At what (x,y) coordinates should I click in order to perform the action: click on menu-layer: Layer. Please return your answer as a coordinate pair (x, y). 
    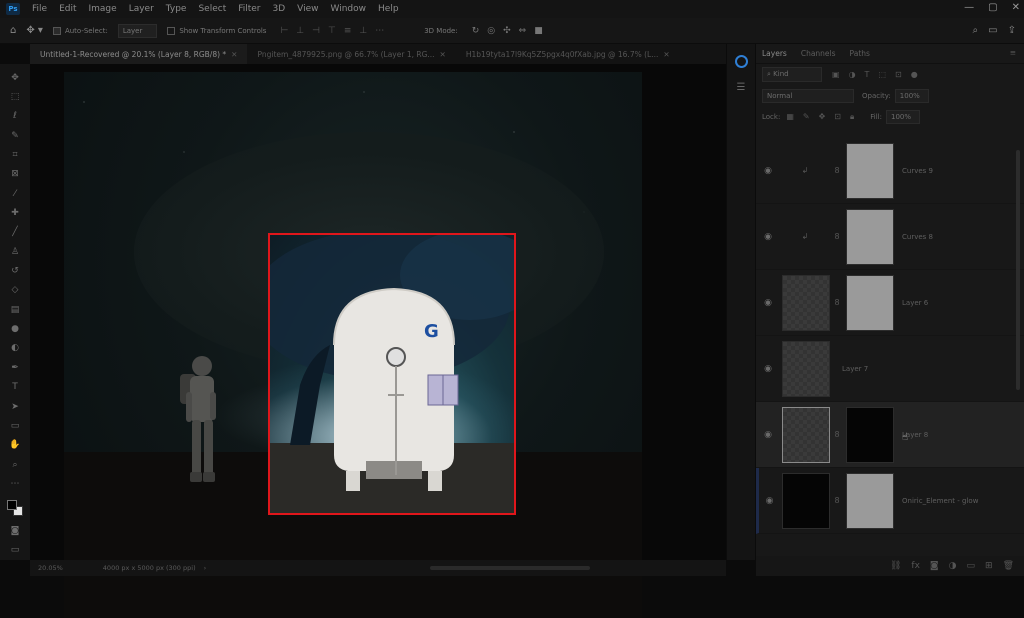
    Looking at the image, I should click on (141, 9).